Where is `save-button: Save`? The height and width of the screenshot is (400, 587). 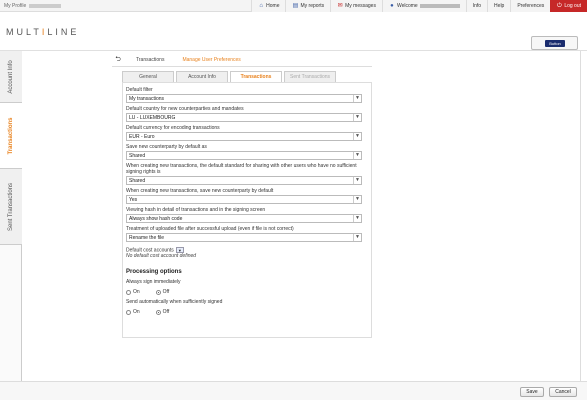 save-button: Save is located at coordinates (532, 392).